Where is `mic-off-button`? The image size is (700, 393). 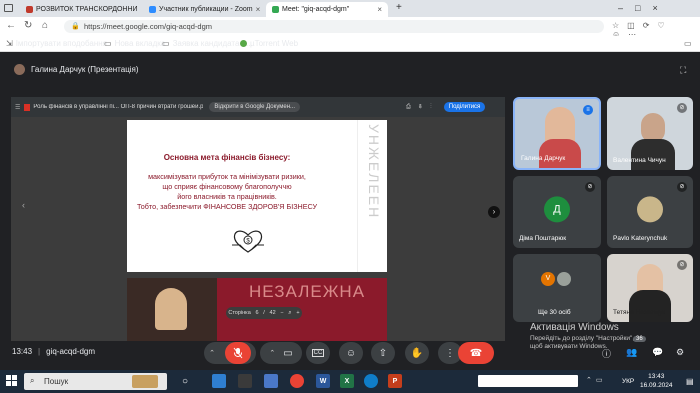
mic-off-button is located at coordinates (237, 353).